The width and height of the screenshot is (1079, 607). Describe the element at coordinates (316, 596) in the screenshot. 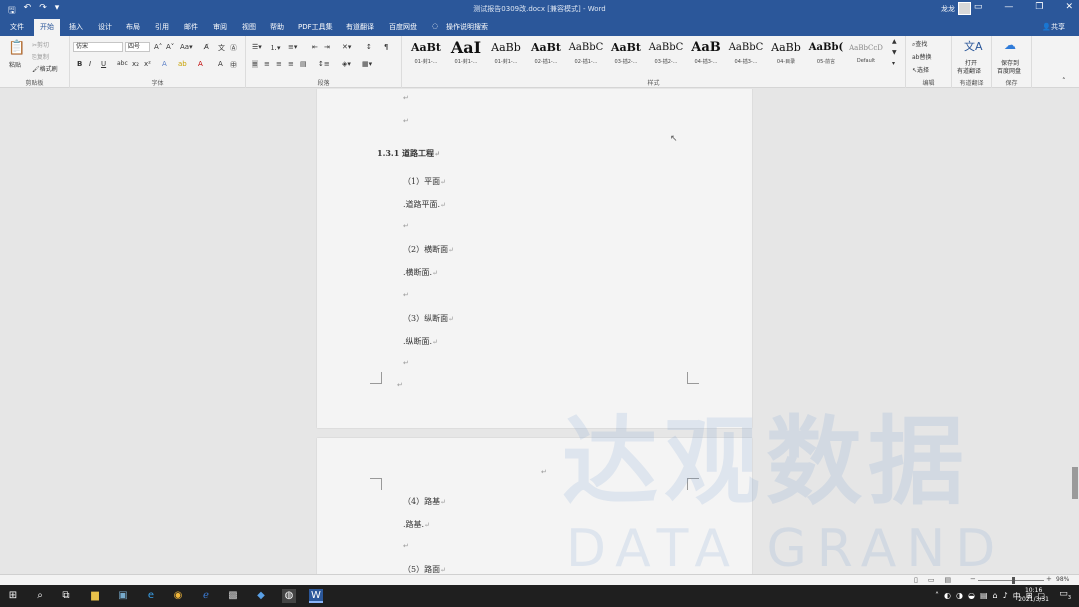

I see `word-app-icon: W` at that location.